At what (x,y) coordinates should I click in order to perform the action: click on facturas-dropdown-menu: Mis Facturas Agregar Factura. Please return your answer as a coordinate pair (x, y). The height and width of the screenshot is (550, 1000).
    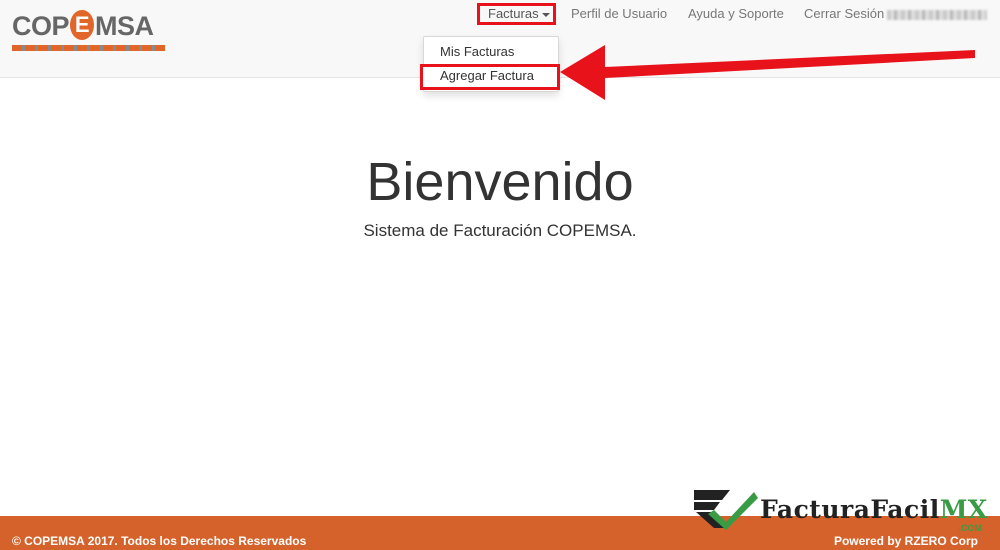
    Looking at the image, I should click on (490, 64).